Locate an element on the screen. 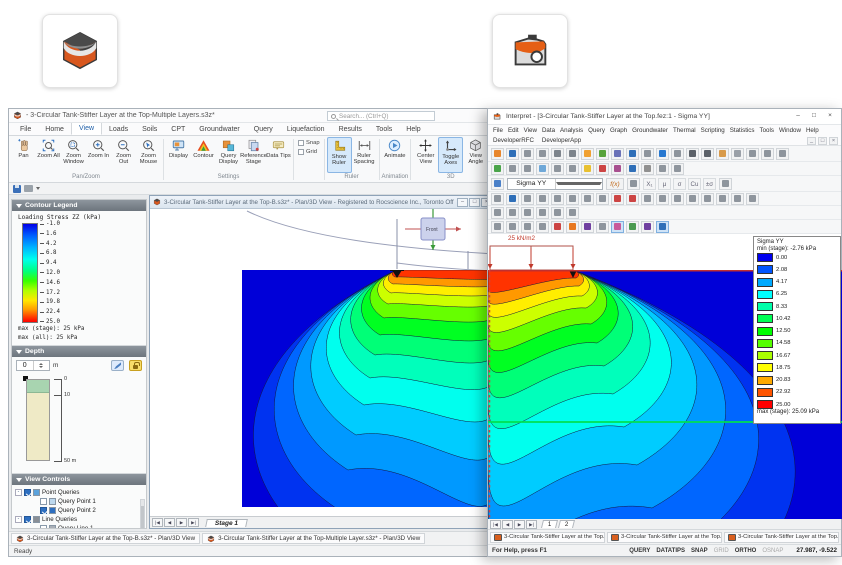 The image size is (842, 565). ruler-spacing-button: Ruler Spacing is located at coordinates (364, 155).